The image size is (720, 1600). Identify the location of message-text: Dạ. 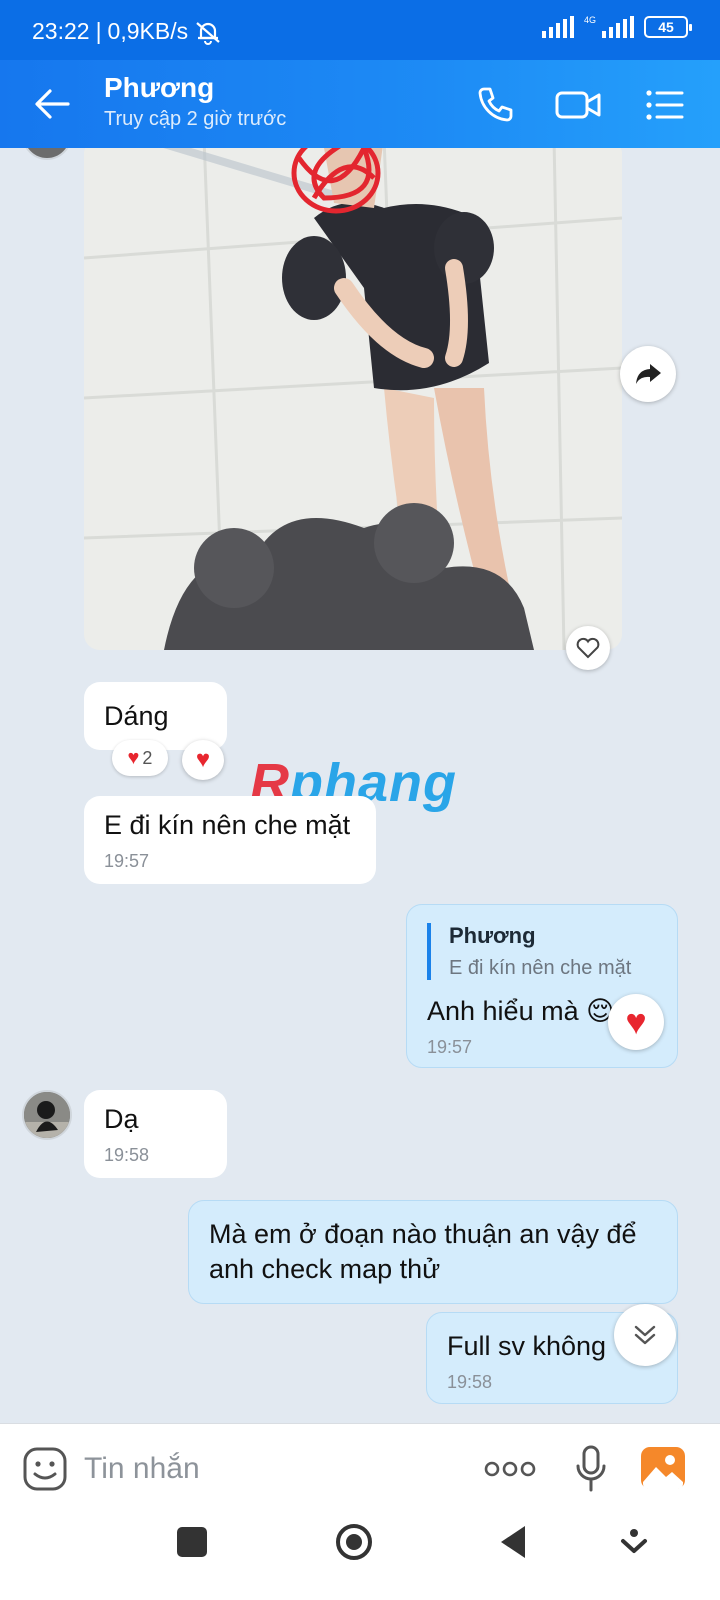
(121, 1119).